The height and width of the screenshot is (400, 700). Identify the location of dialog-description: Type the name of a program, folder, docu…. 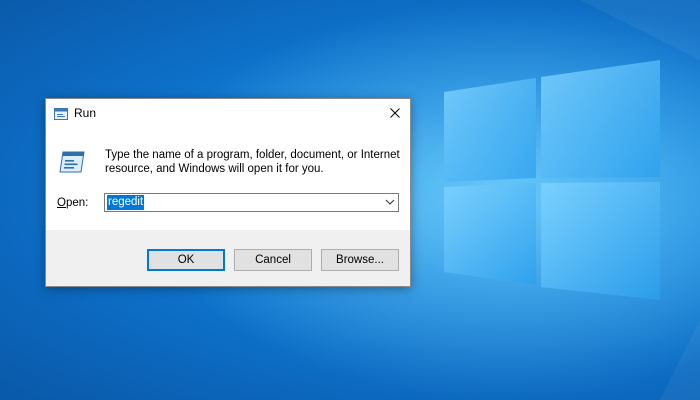
(252, 162).